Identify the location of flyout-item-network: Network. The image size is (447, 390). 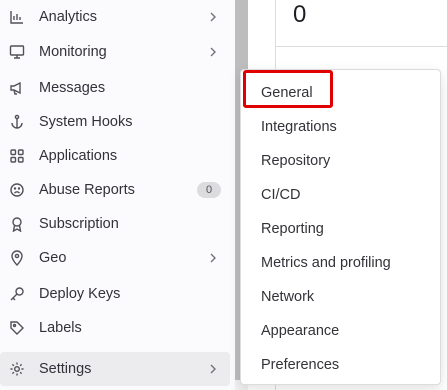
(287, 297).